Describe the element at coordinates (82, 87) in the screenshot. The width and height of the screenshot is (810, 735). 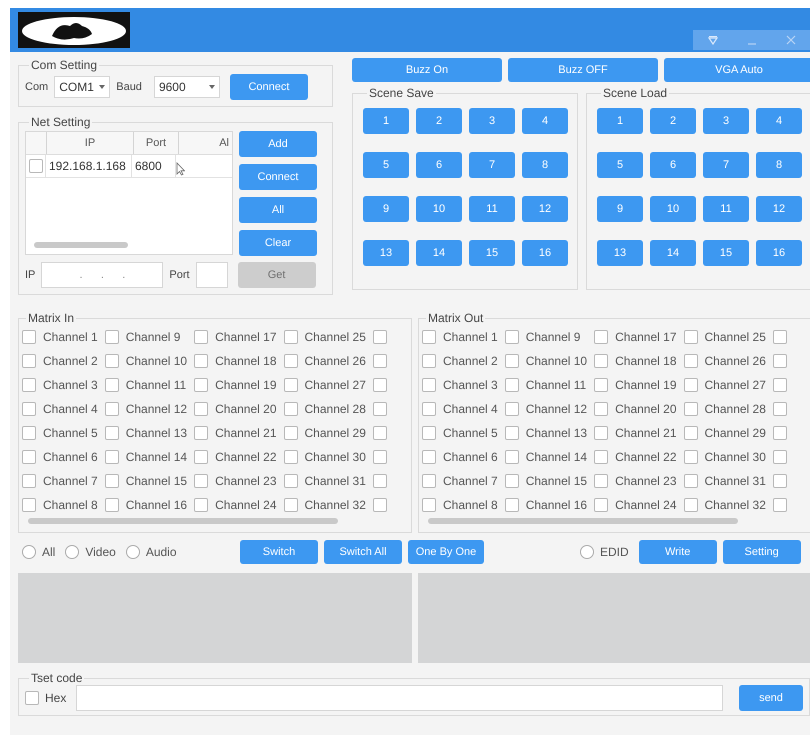
I see `com-port-dropdown: COM1` at that location.